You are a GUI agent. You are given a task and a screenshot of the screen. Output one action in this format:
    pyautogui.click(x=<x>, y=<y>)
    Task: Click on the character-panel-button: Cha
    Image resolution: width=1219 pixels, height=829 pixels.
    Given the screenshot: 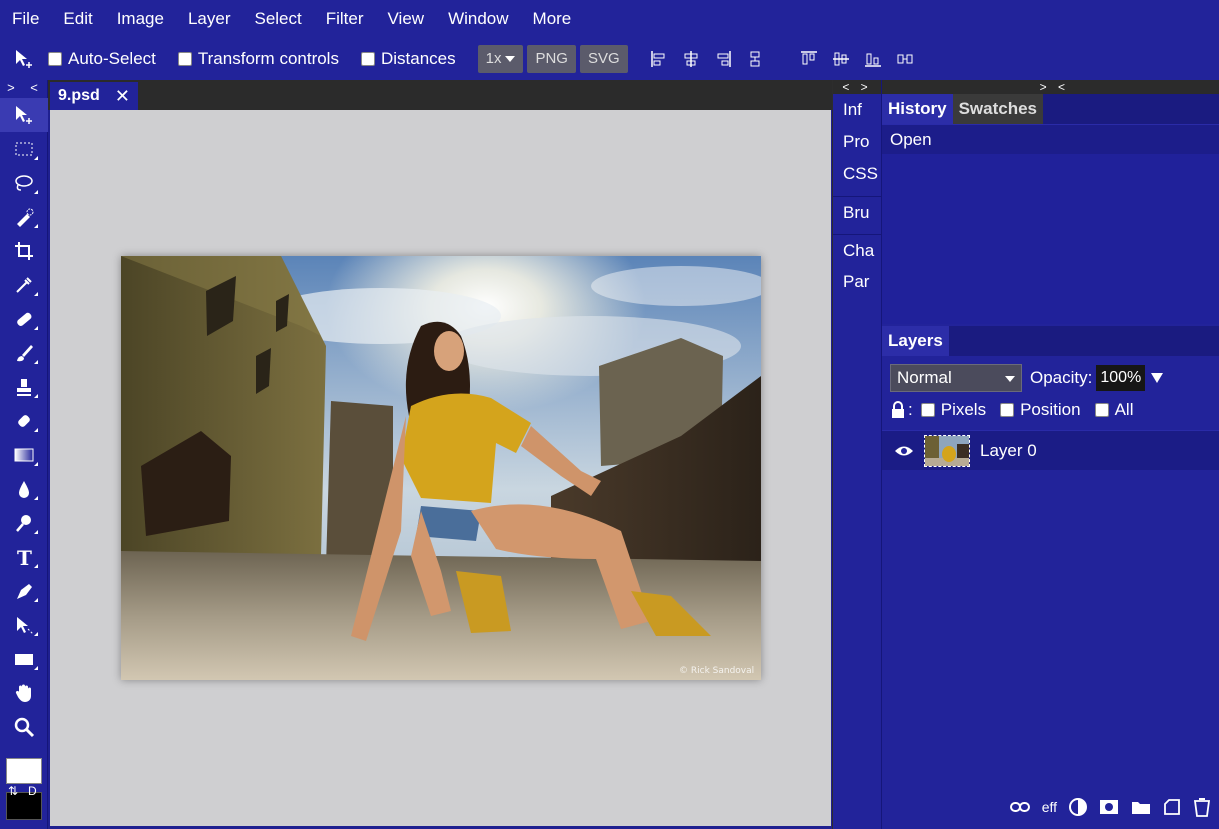 What is the action you would take?
    pyautogui.click(x=857, y=250)
    